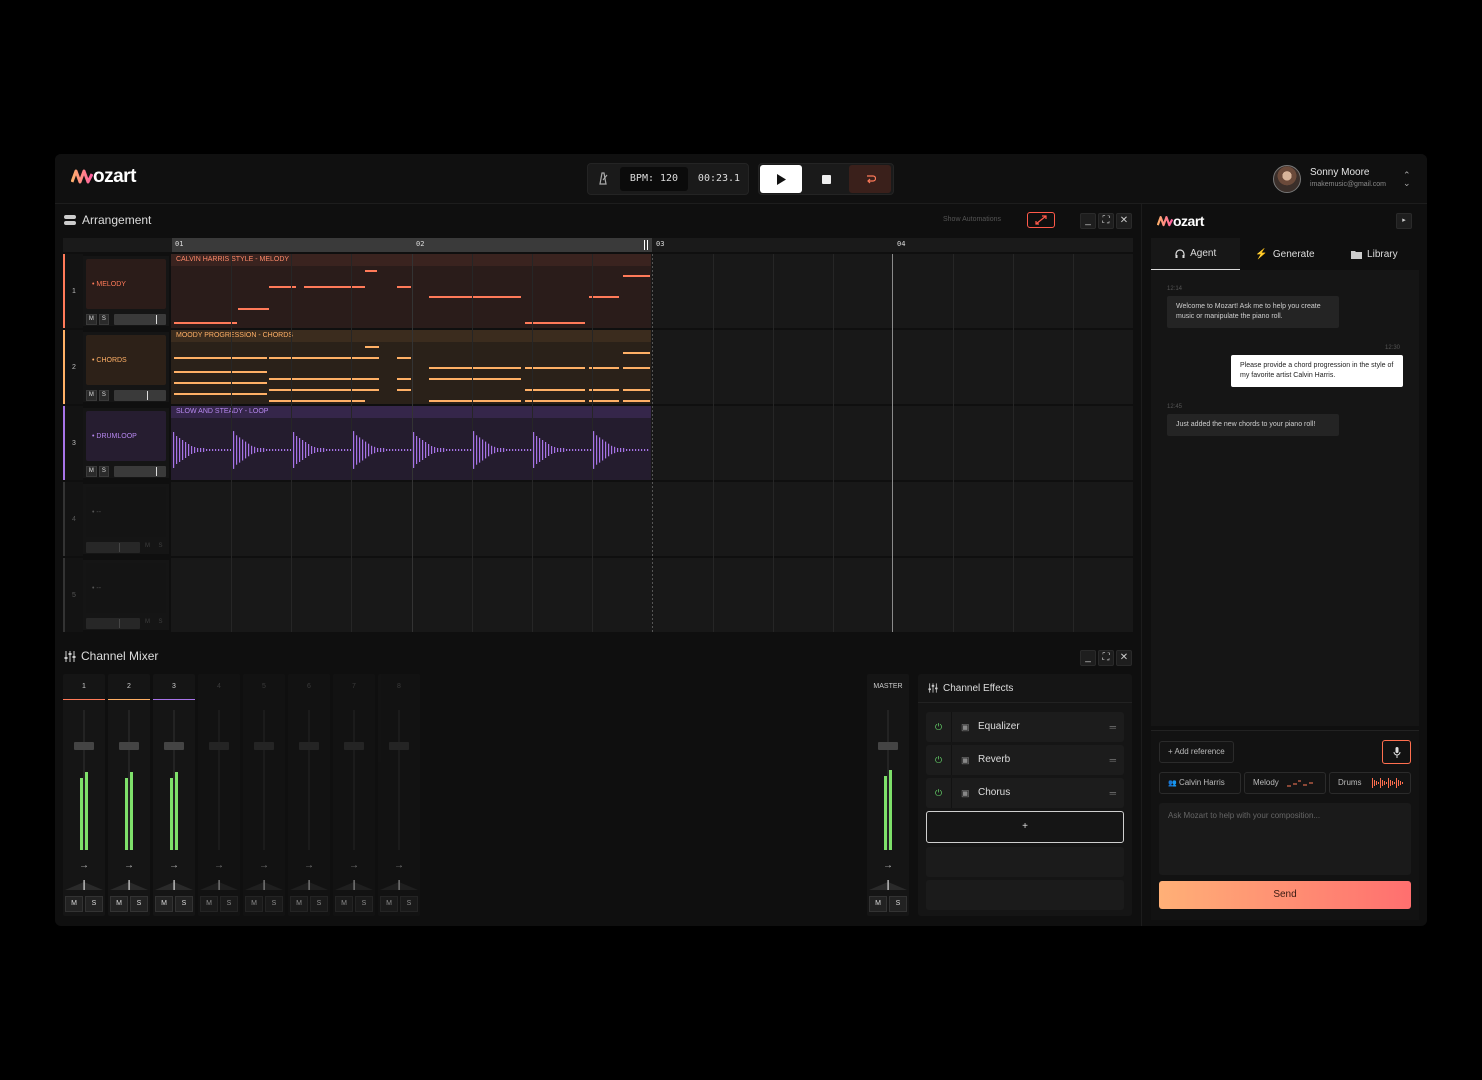  What do you see at coordinates (1285, 783) in the screenshot?
I see `reference-chip-melody: Melody` at bounding box center [1285, 783].